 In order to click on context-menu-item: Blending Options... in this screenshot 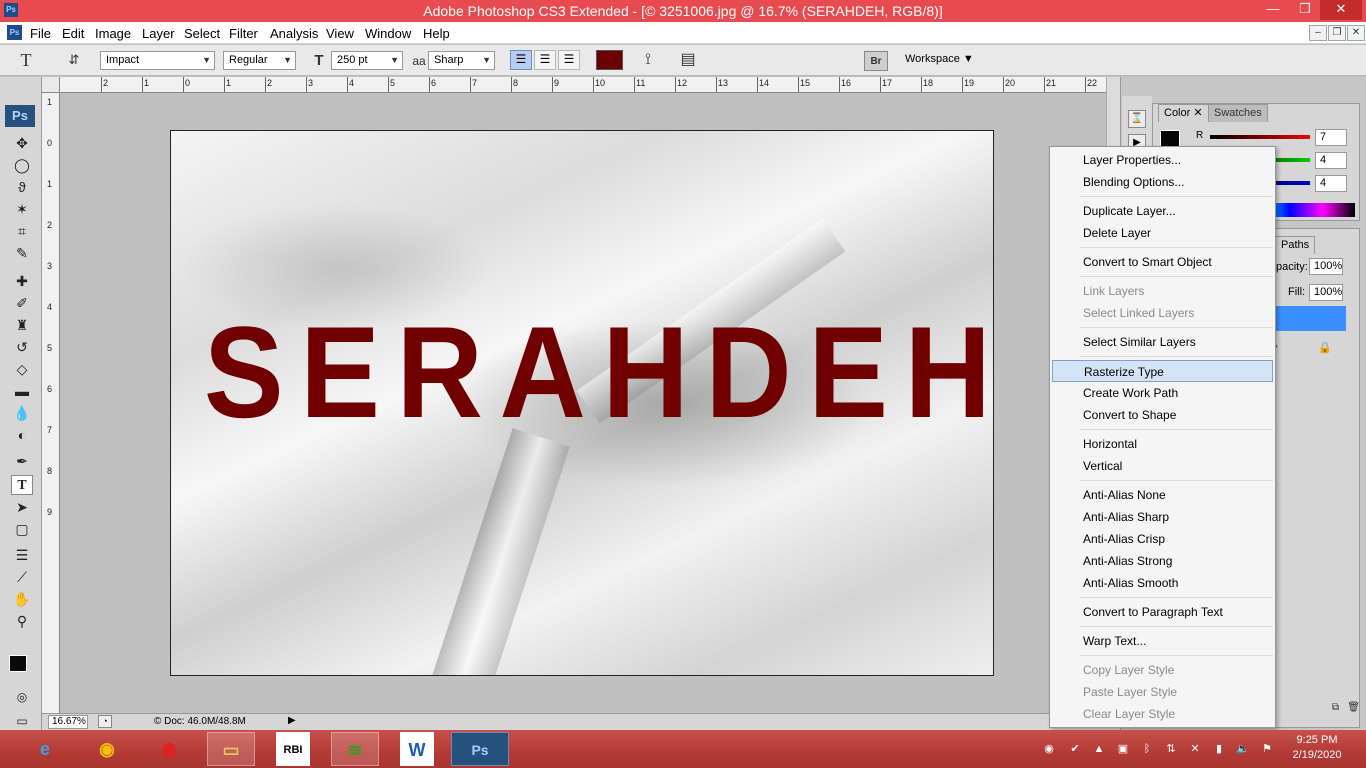, I will do `click(1162, 182)`.